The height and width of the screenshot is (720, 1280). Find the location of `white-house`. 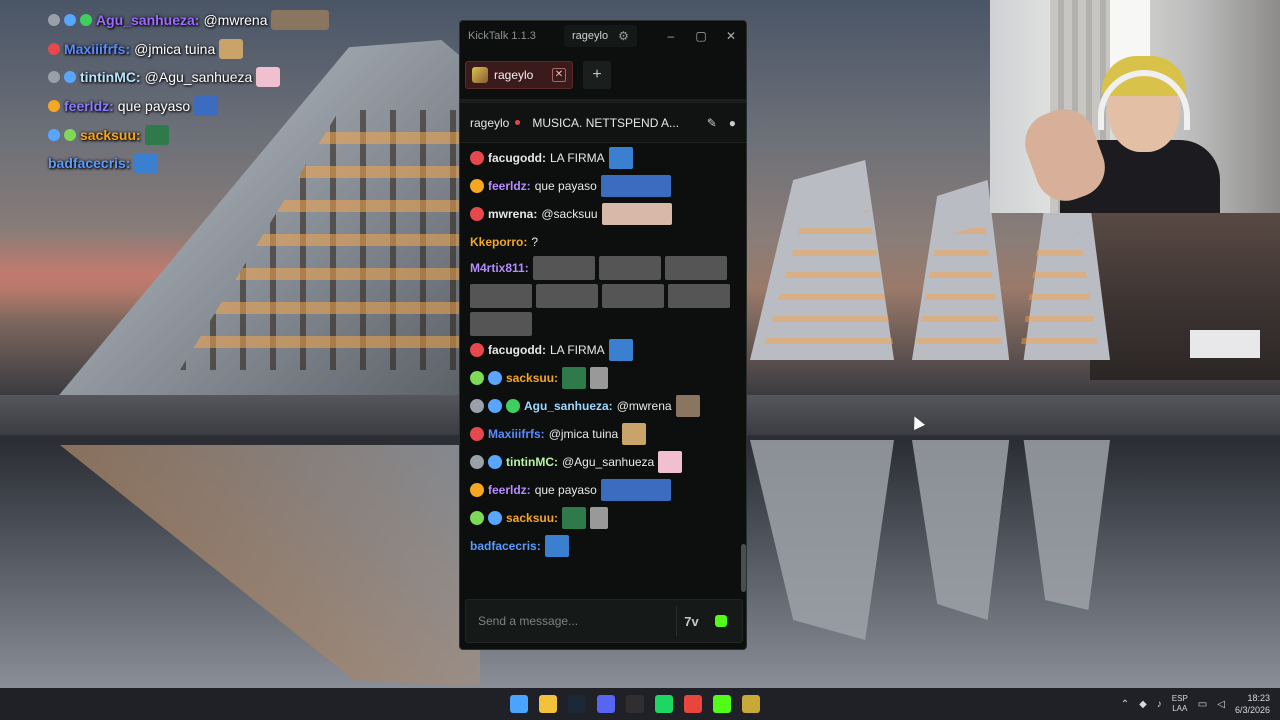

white-house is located at coordinates (1225, 344).